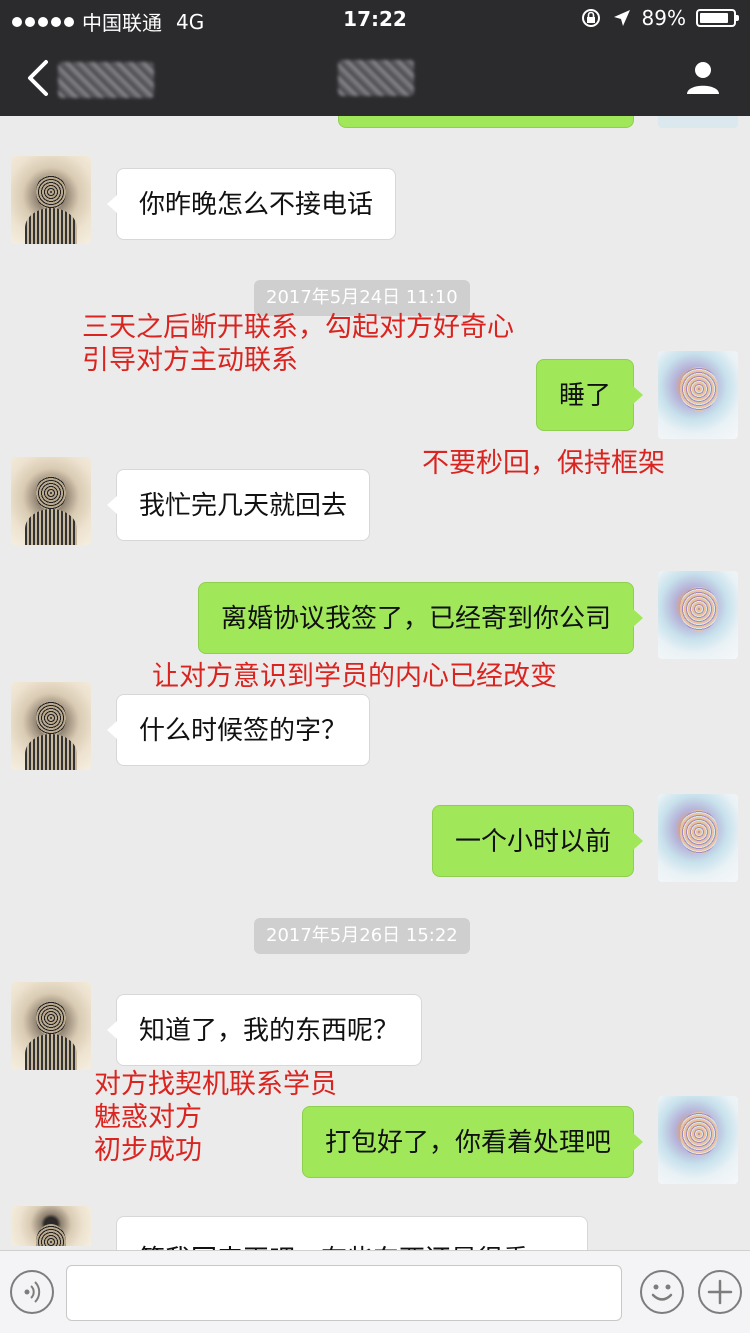 The width and height of the screenshot is (750, 1333). I want to click on chat-header, so click(375, 78).